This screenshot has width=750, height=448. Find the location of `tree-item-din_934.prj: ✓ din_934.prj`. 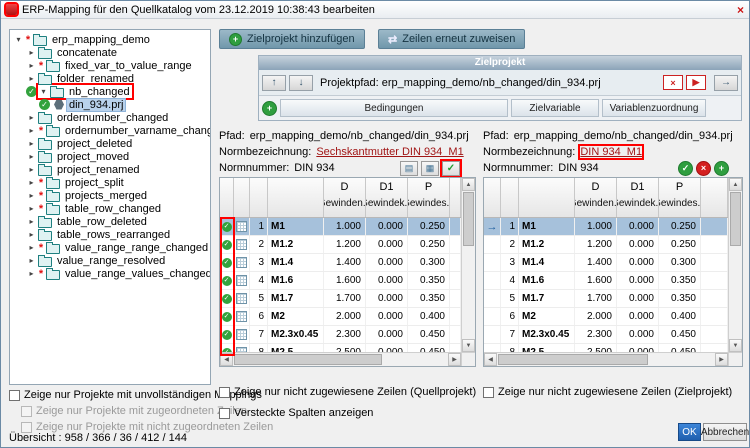

tree-item-din_934.prj: ✓ din_934.prj is located at coordinates (110, 104).